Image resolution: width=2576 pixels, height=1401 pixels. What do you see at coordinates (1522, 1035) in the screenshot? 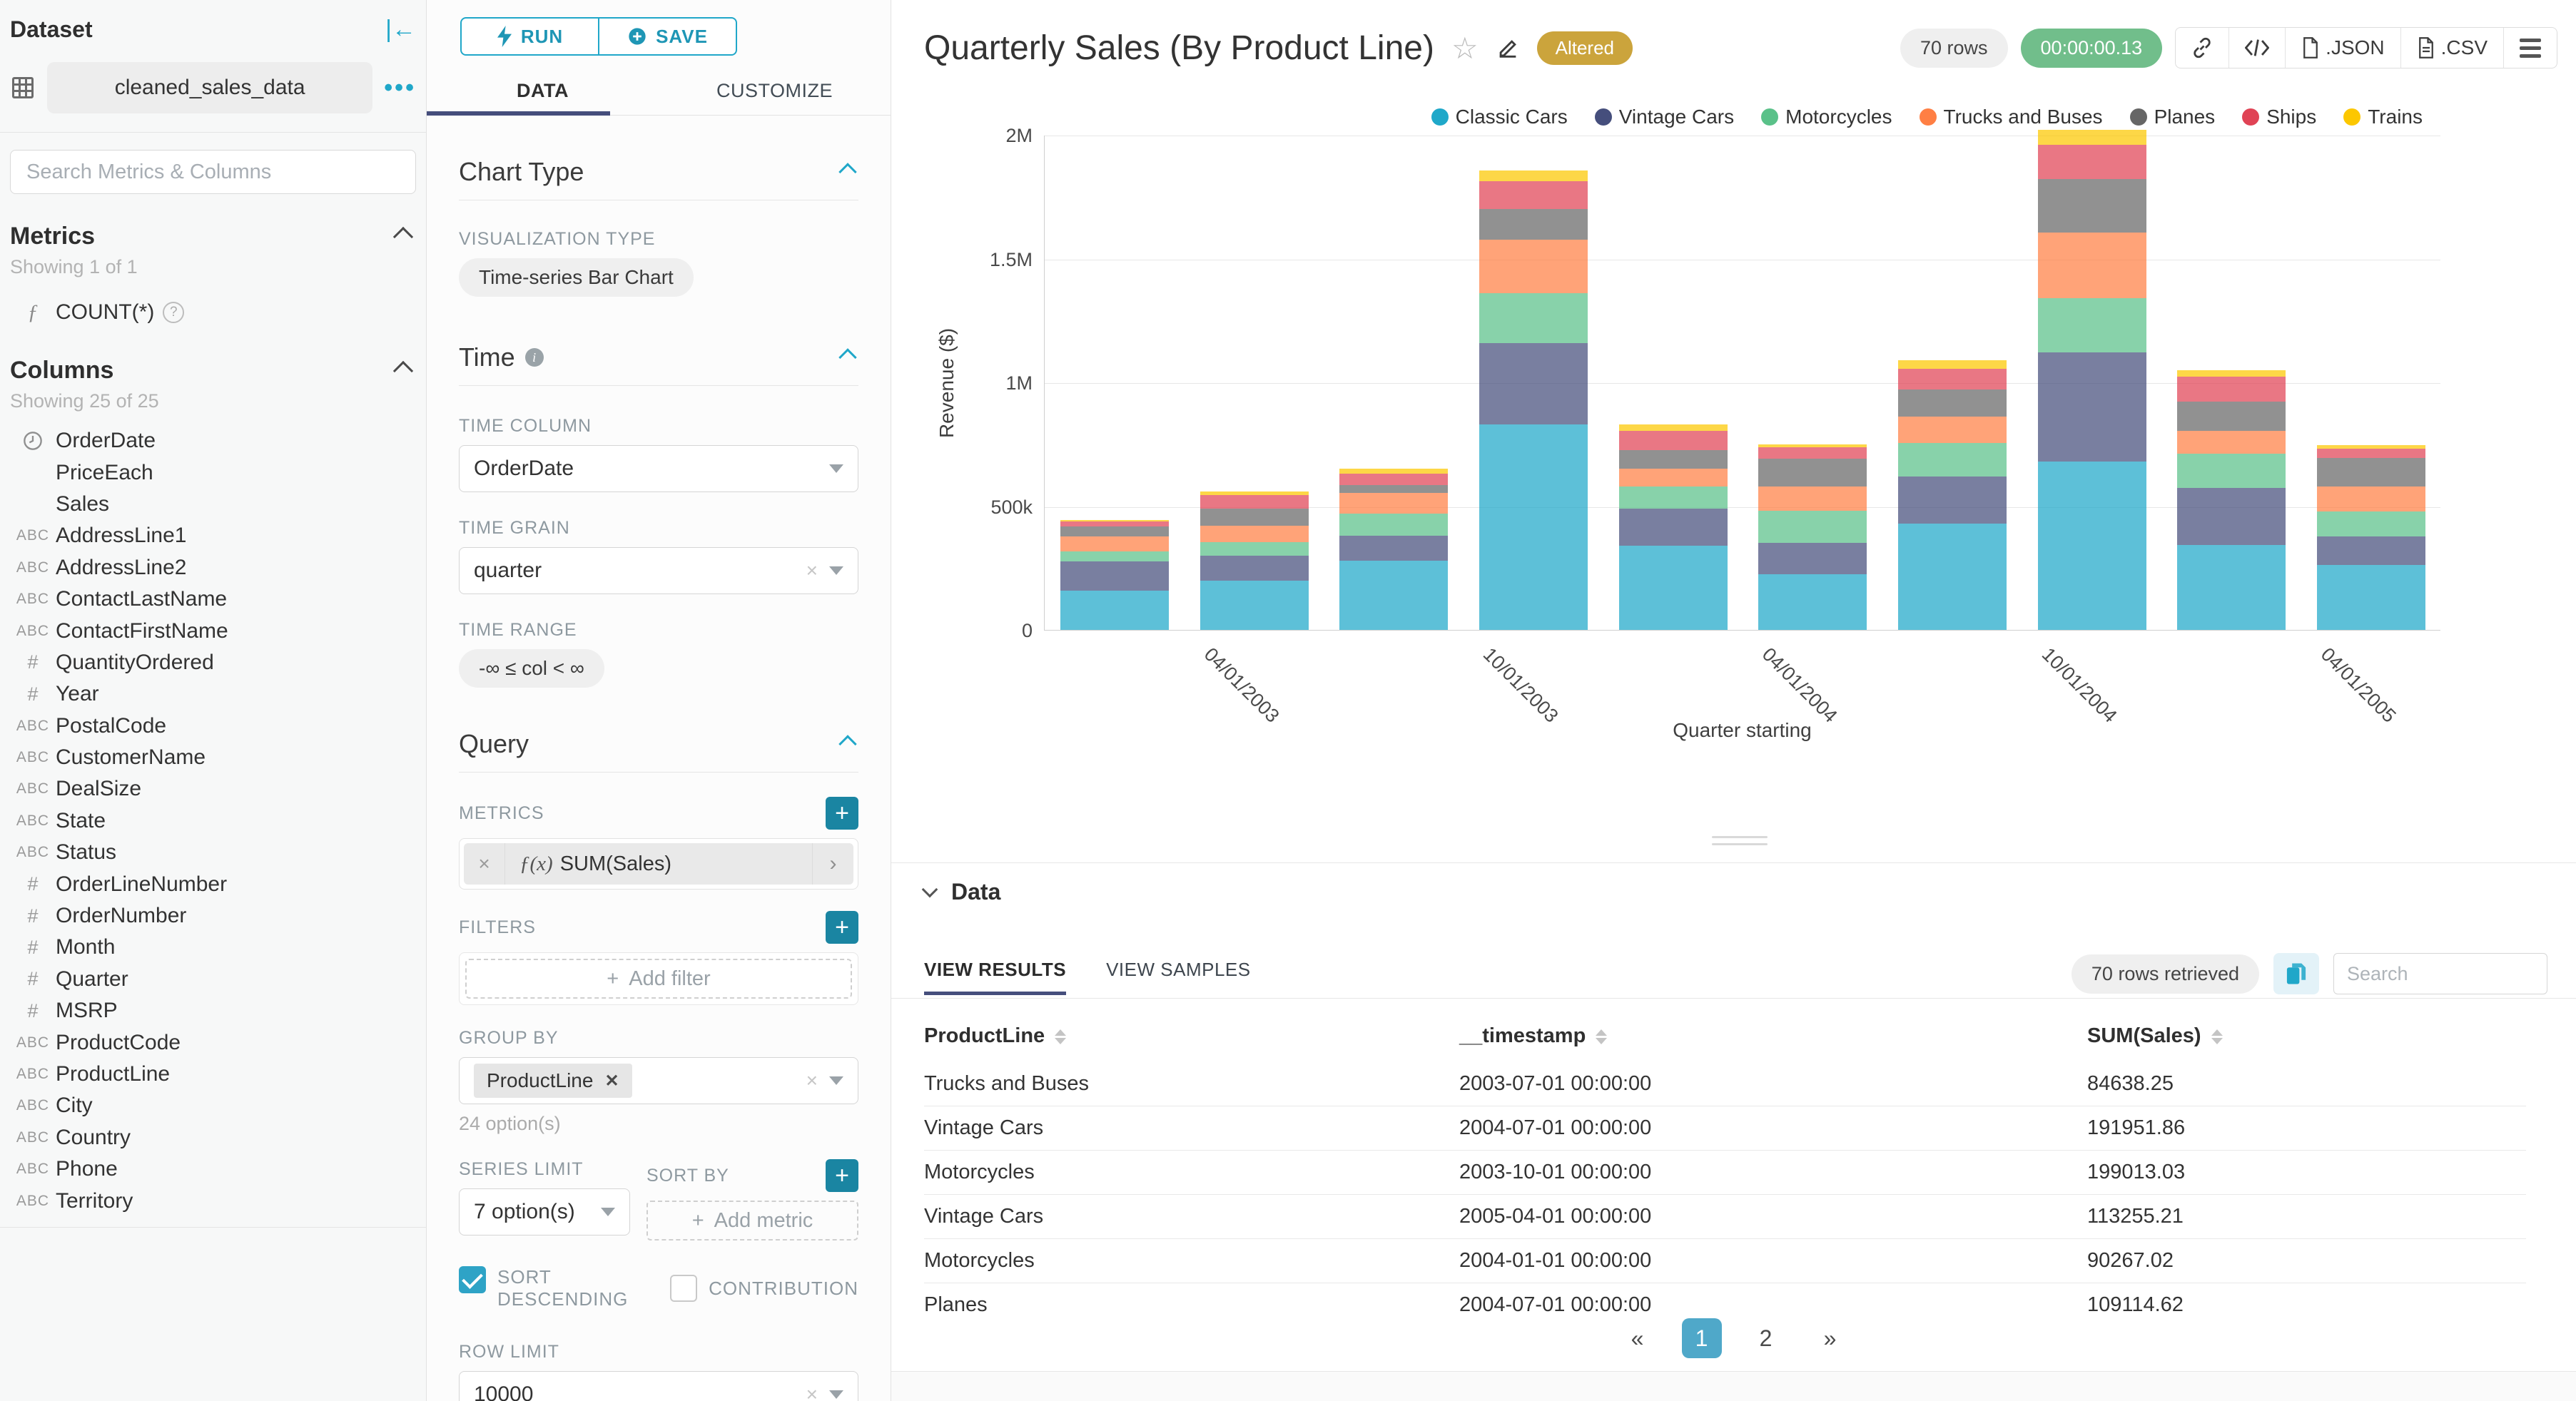
I see `column-header-label: __timestamp` at bounding box center [1522, 1035].